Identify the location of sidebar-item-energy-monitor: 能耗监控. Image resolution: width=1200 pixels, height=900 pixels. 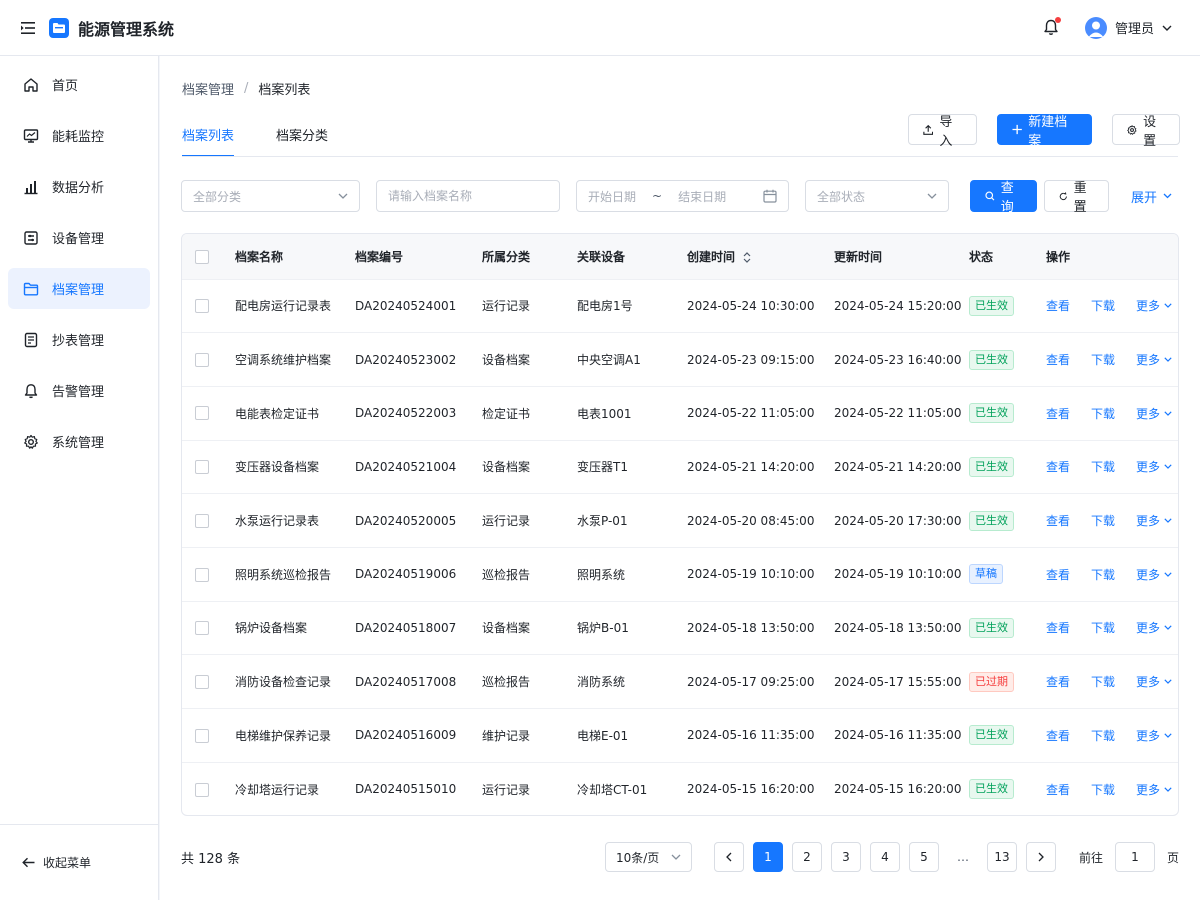
(79, 135).